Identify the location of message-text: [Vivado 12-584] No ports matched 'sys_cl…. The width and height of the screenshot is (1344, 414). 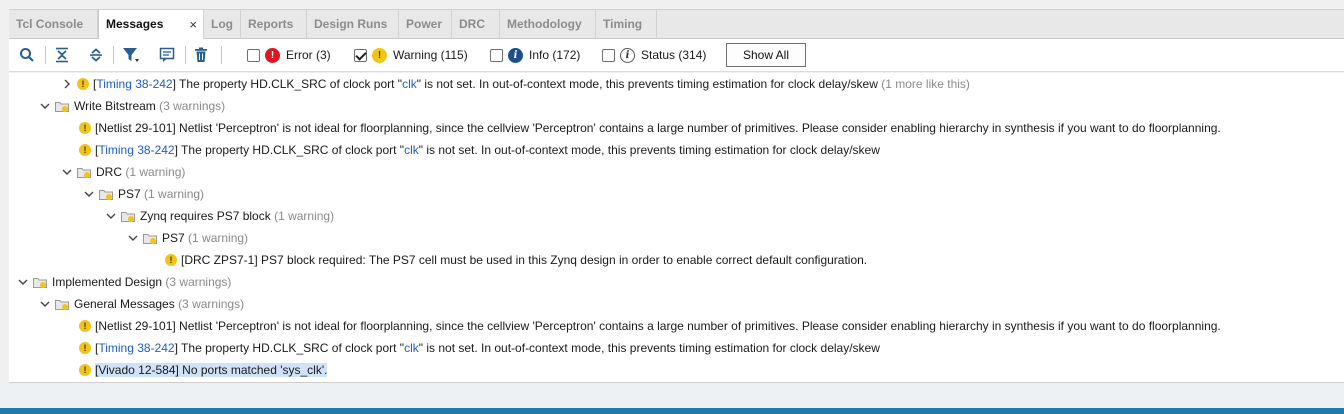
(211, 370).